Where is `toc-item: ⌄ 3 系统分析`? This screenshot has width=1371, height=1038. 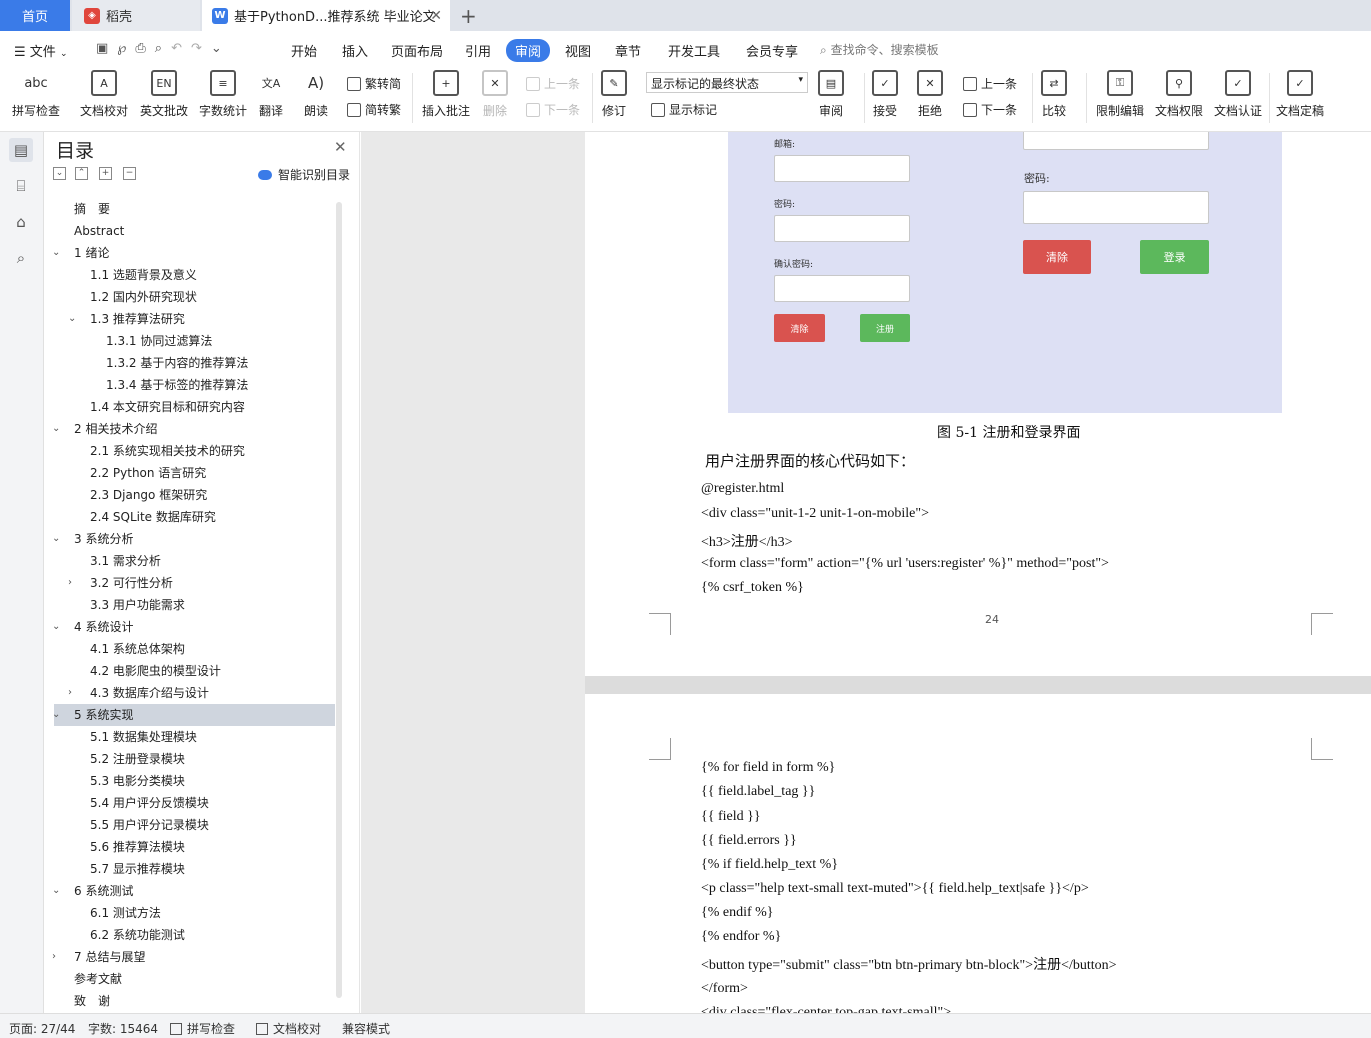 toc-item: ⌄ 3 系统分析 is located at coordinates (193, 539).